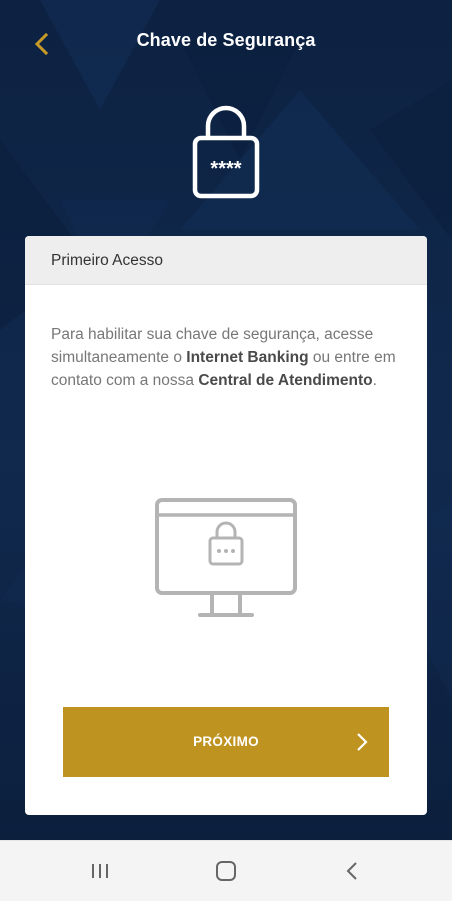 The width and height of the screenshot is (452, 901). What do you see at coordinates (374, 380) in the screenshot?
I see `message-text-3: .` at bounding box center [374, 380].